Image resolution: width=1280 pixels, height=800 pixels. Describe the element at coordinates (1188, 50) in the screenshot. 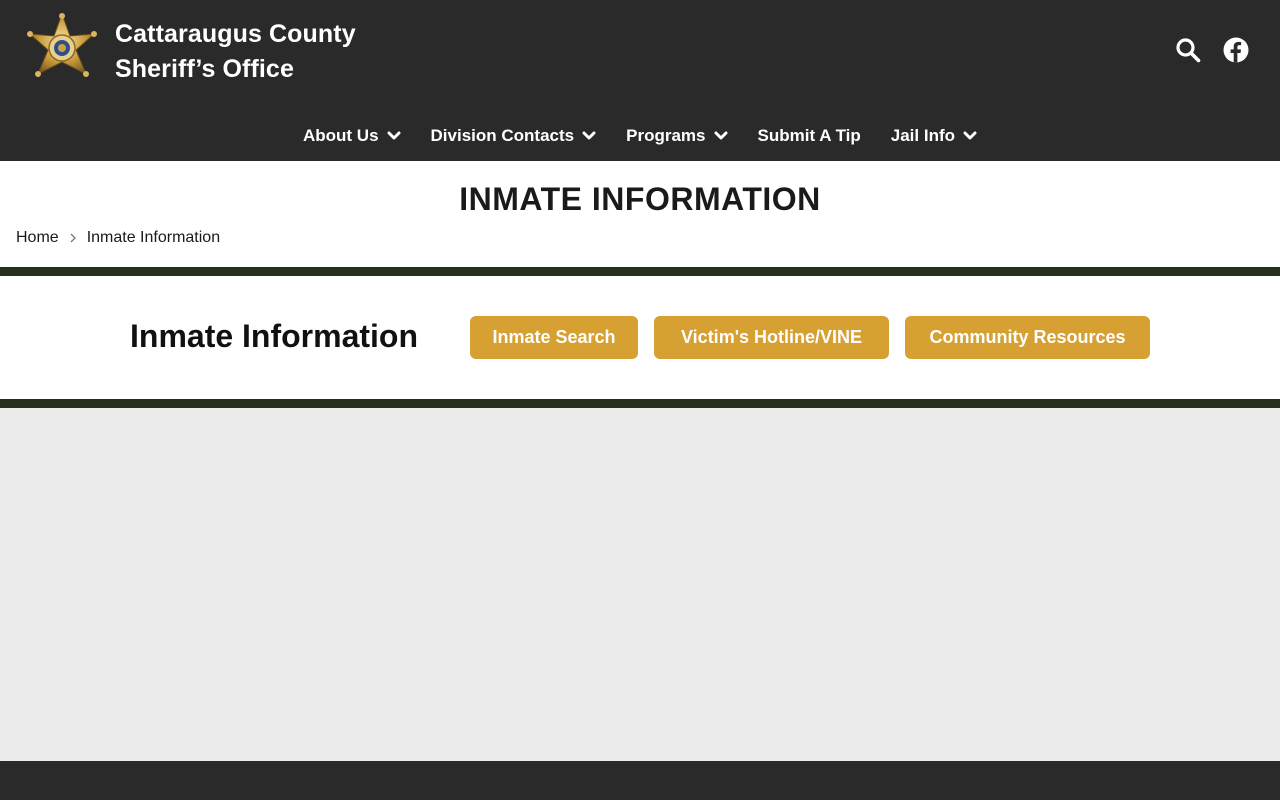

I see `search-icon` at that location.